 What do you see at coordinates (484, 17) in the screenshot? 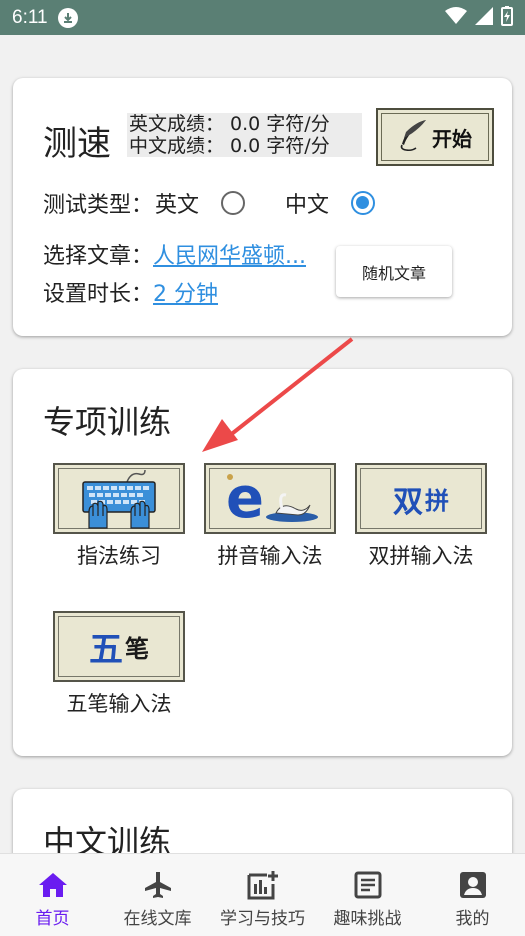
I see `signal-icon` at bounding box center [484, 17].